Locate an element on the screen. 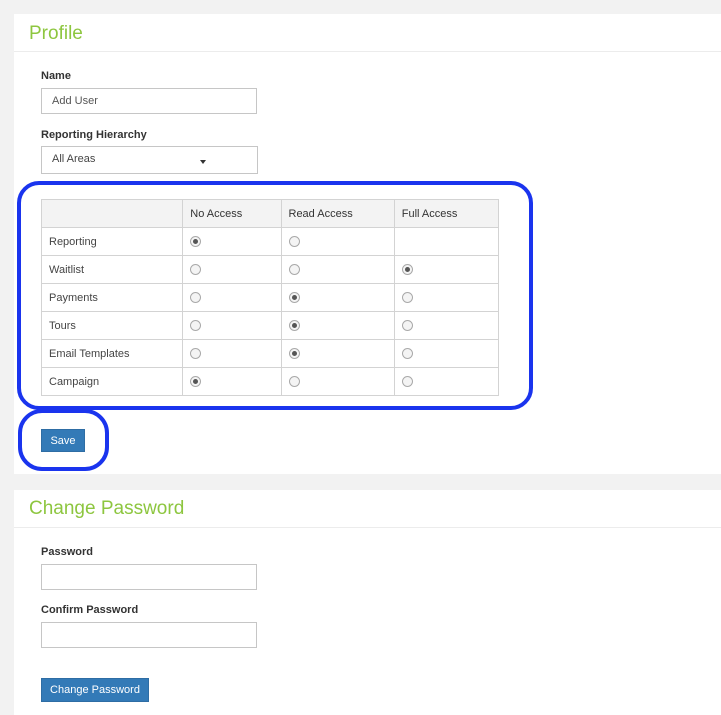 The height and width of the screenshot is (715, 721). change-password-title: Change Password is located at coordinates (107, 508).